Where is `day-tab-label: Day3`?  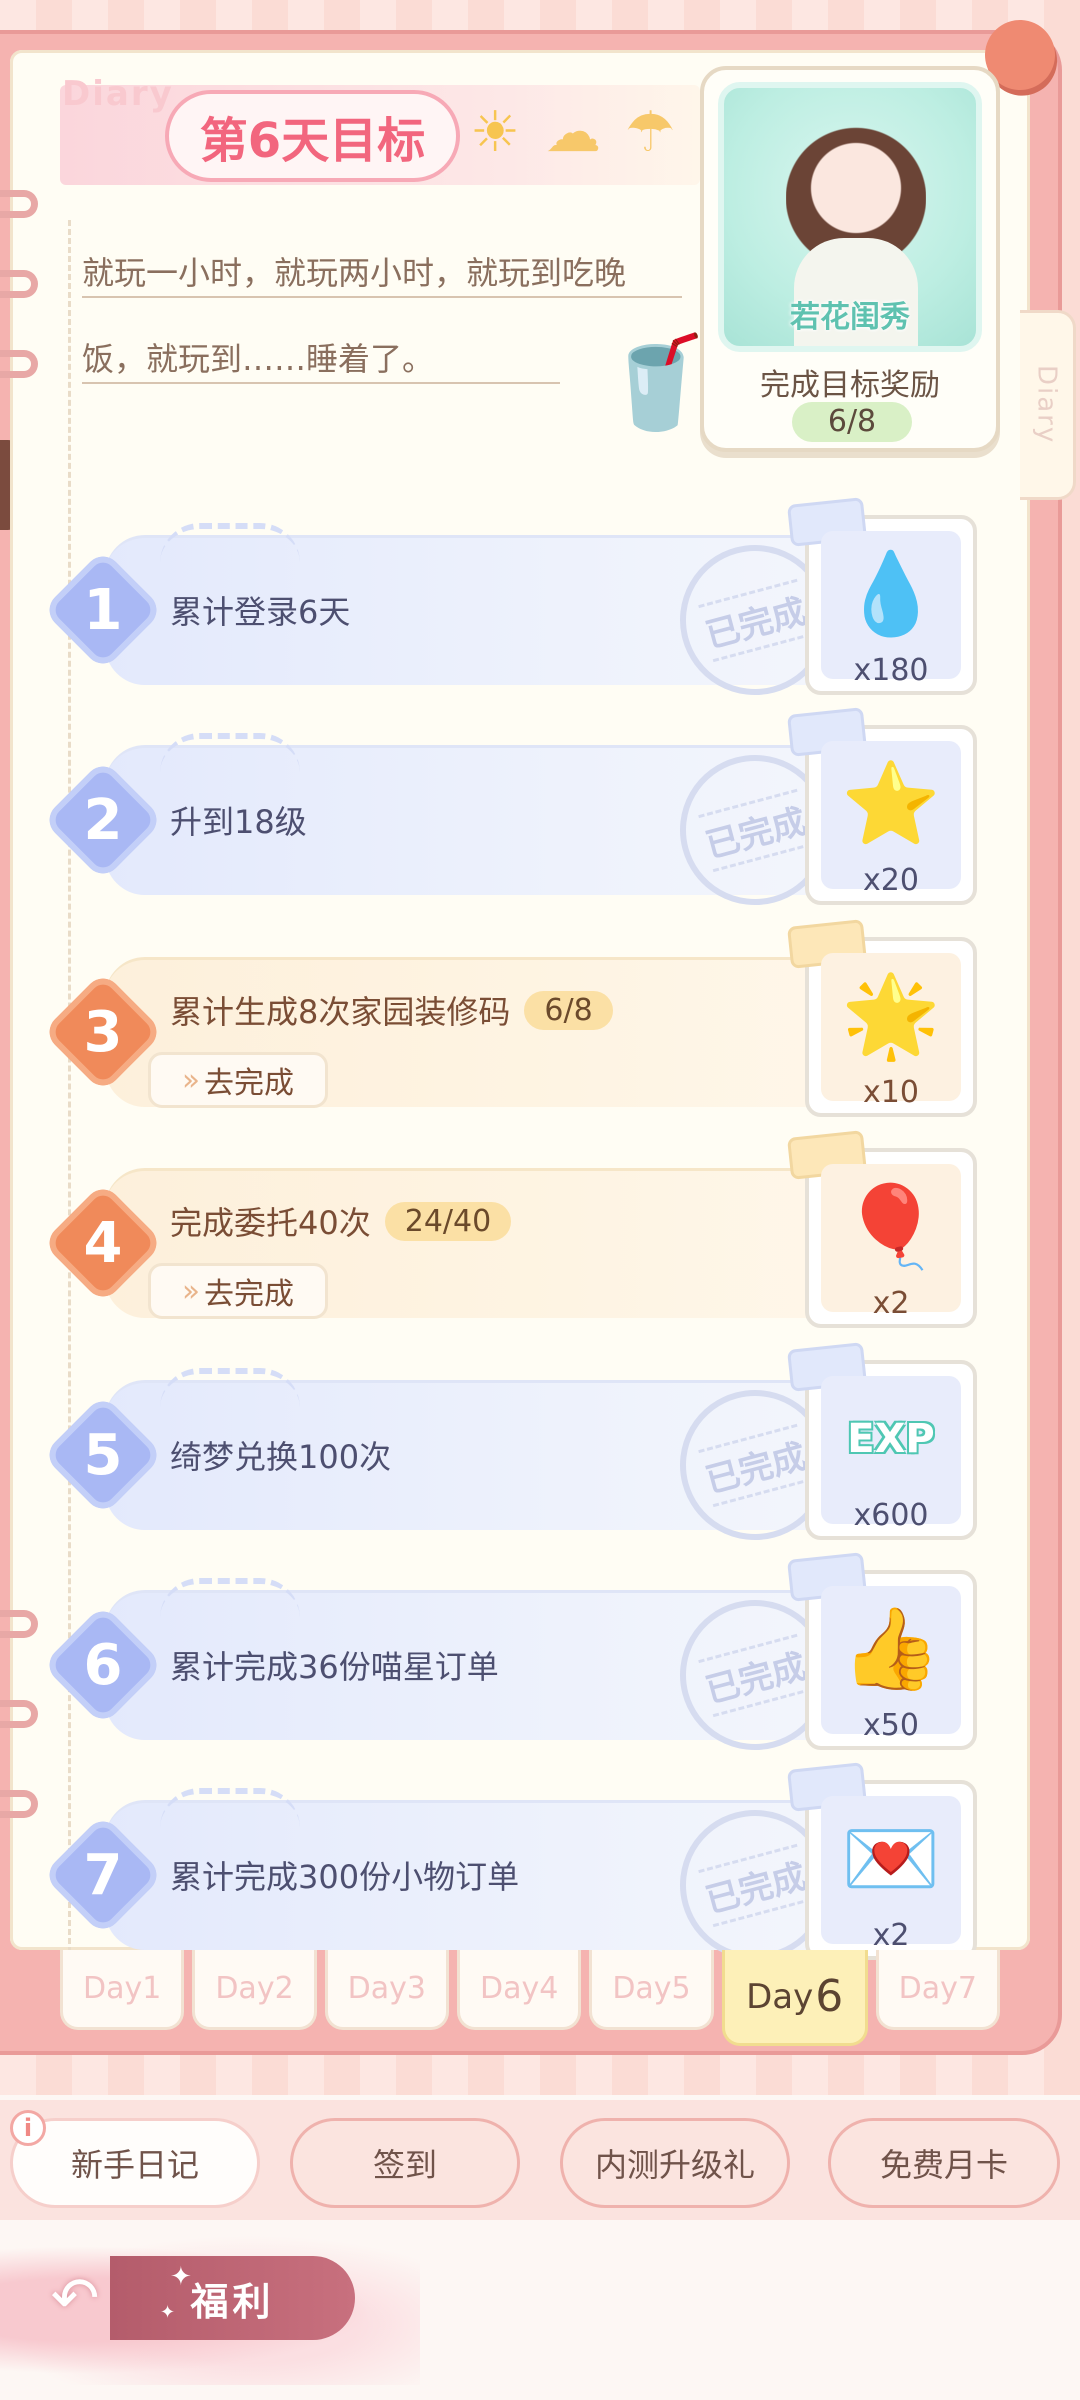
day-tab-label: Day3 is located at coordinates (386, 1988).